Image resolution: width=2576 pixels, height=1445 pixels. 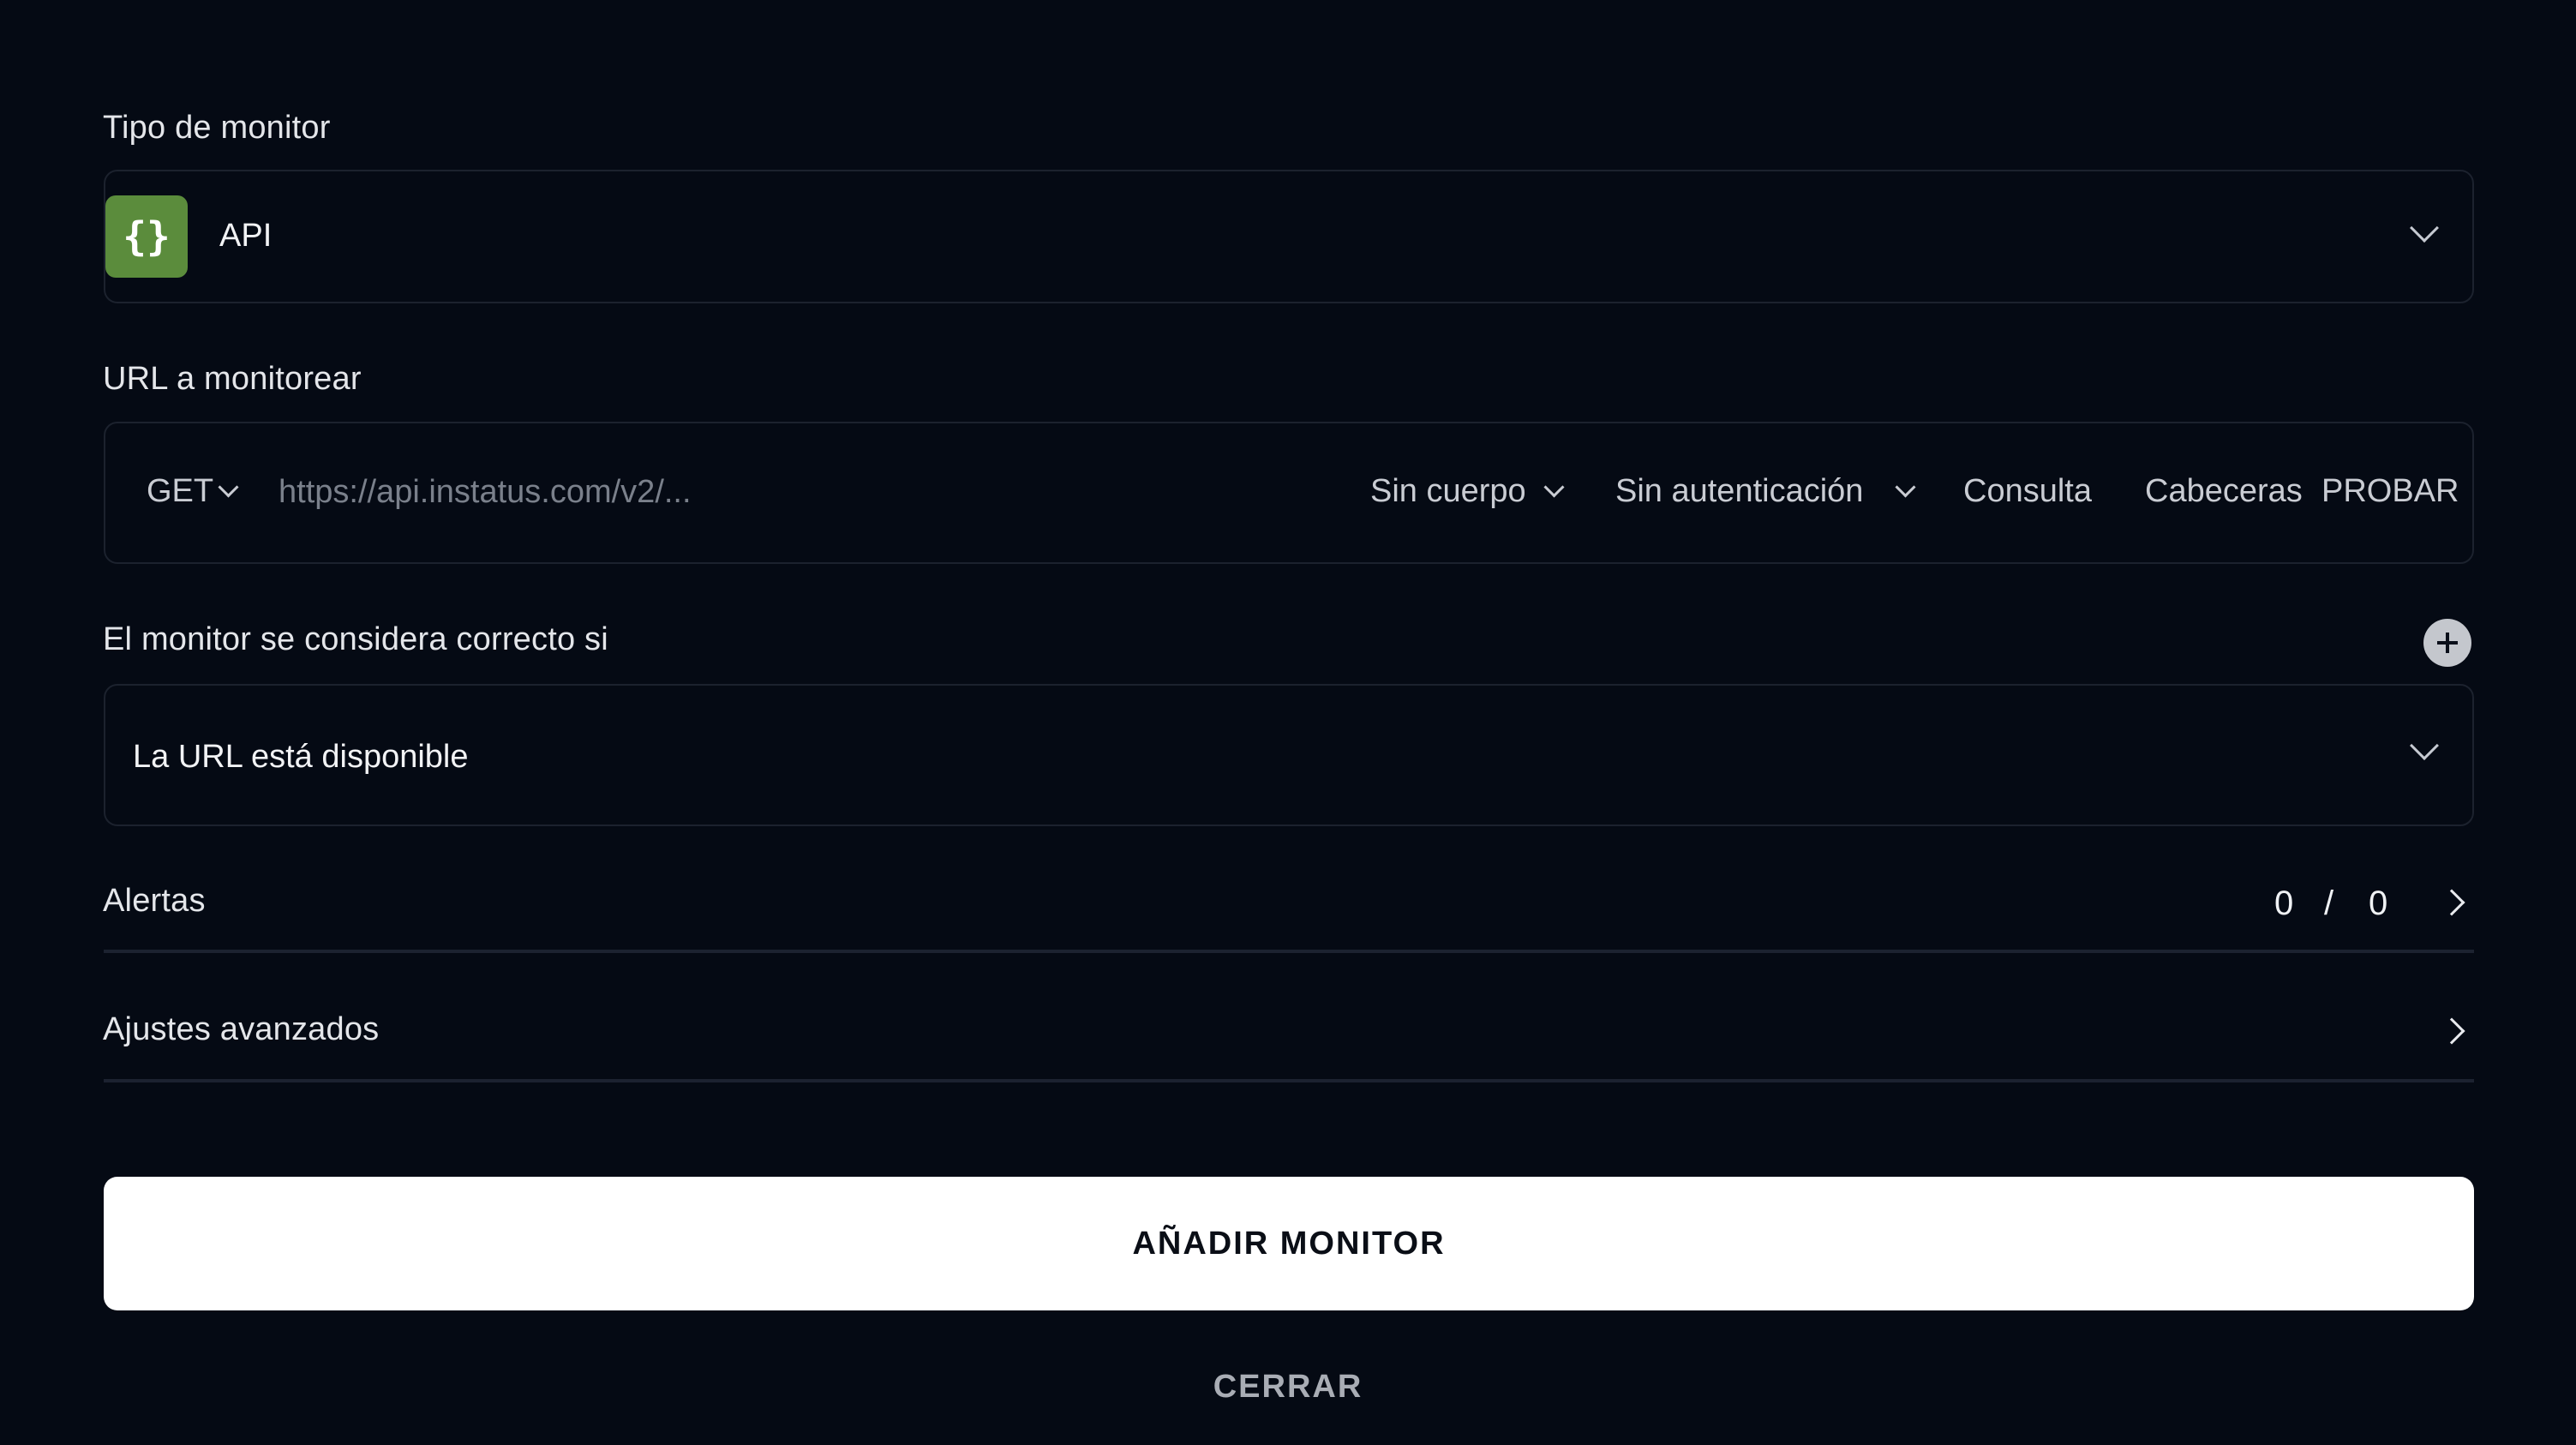 I want to click on body-select-label: Sin cuerpo, so click(x=1448, y=491).